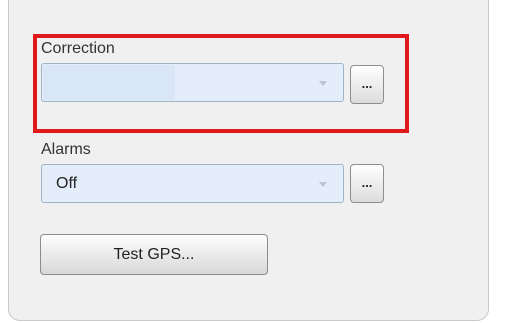 The image size is (505, 323). I want to click on alarms-value: Off, so click(67, 183).